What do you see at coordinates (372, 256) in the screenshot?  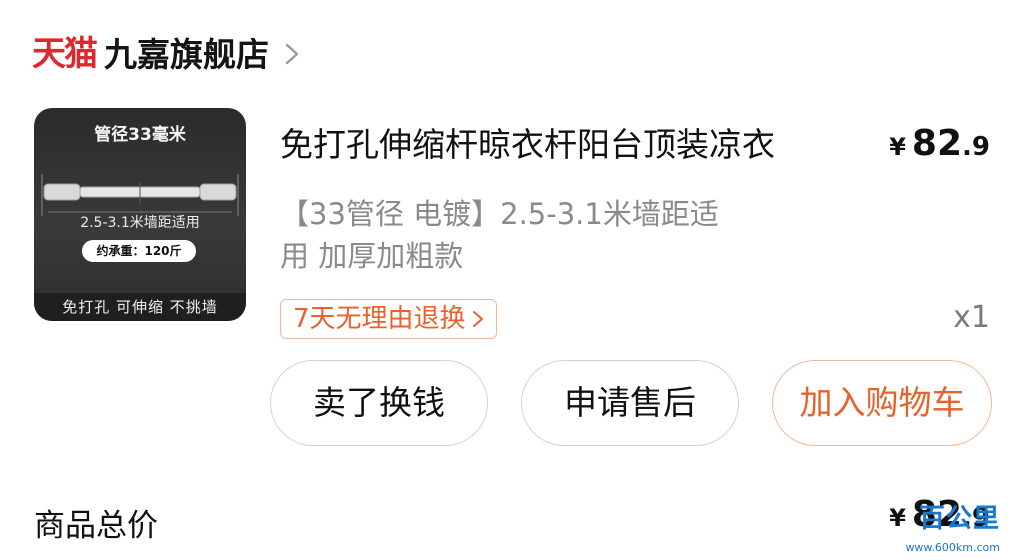 I see `sku-line-2: 用 加厚加粗款` at bounding box center [372, 256].